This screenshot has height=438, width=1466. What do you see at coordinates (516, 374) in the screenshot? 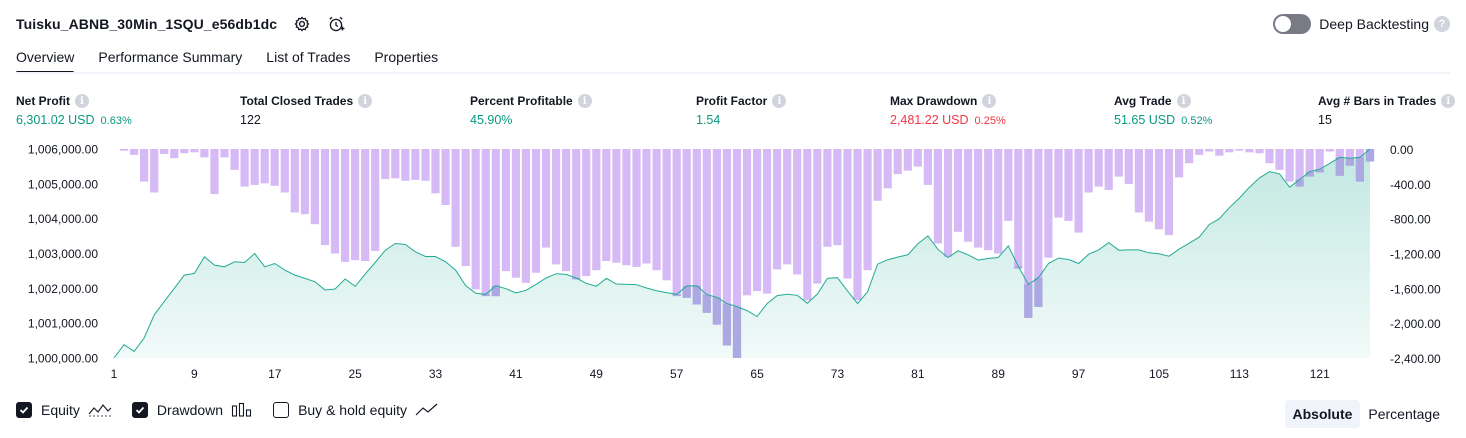
I see `x-axis-tick-label: 41` at bounding box center [516, 374].